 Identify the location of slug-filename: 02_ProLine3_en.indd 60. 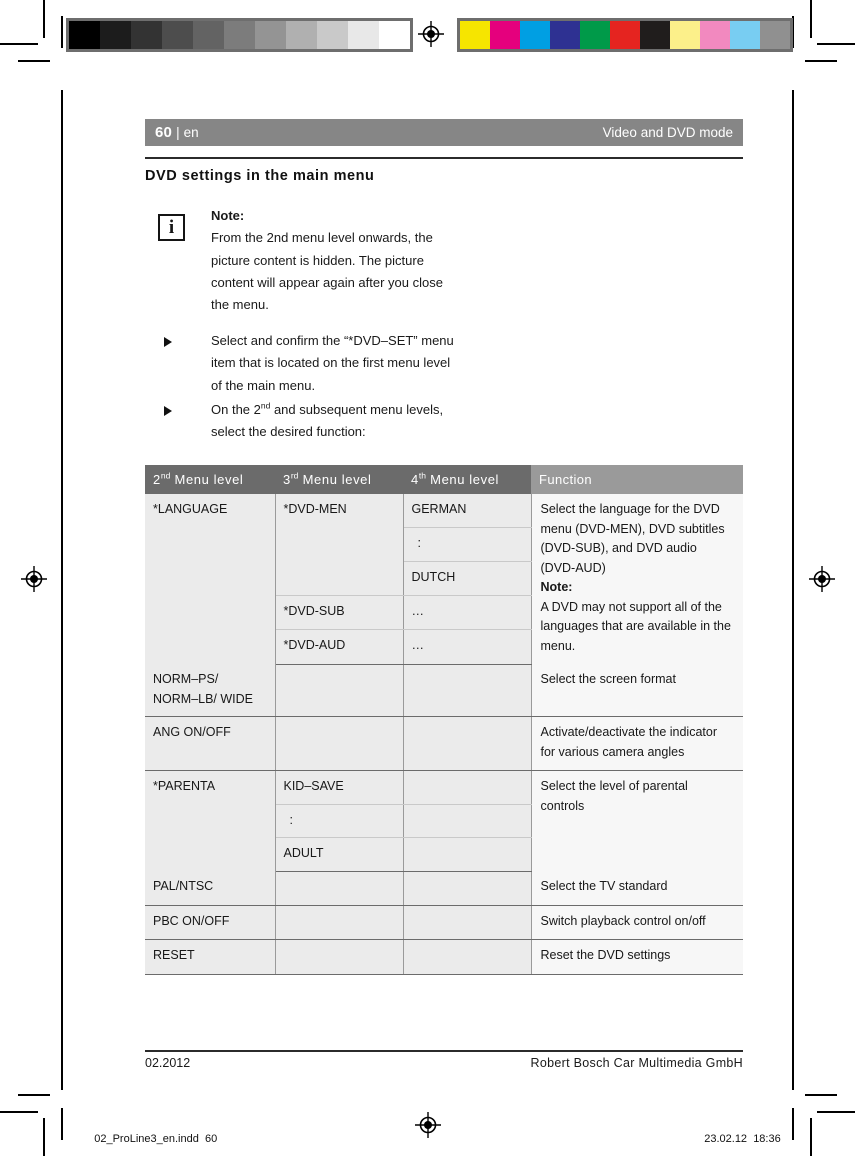
(156, 1139).